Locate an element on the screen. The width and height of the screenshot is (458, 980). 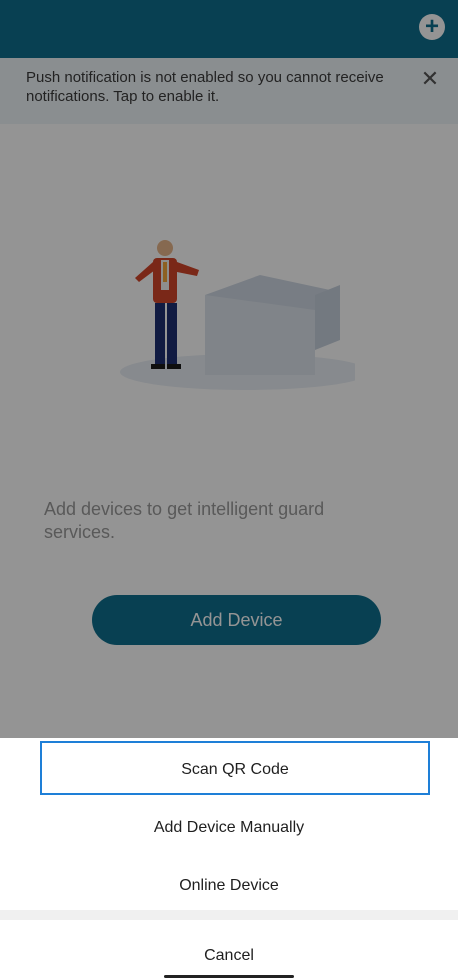
scan-qr-code-option: Scan QR Code is located at coordinates (235, 768).